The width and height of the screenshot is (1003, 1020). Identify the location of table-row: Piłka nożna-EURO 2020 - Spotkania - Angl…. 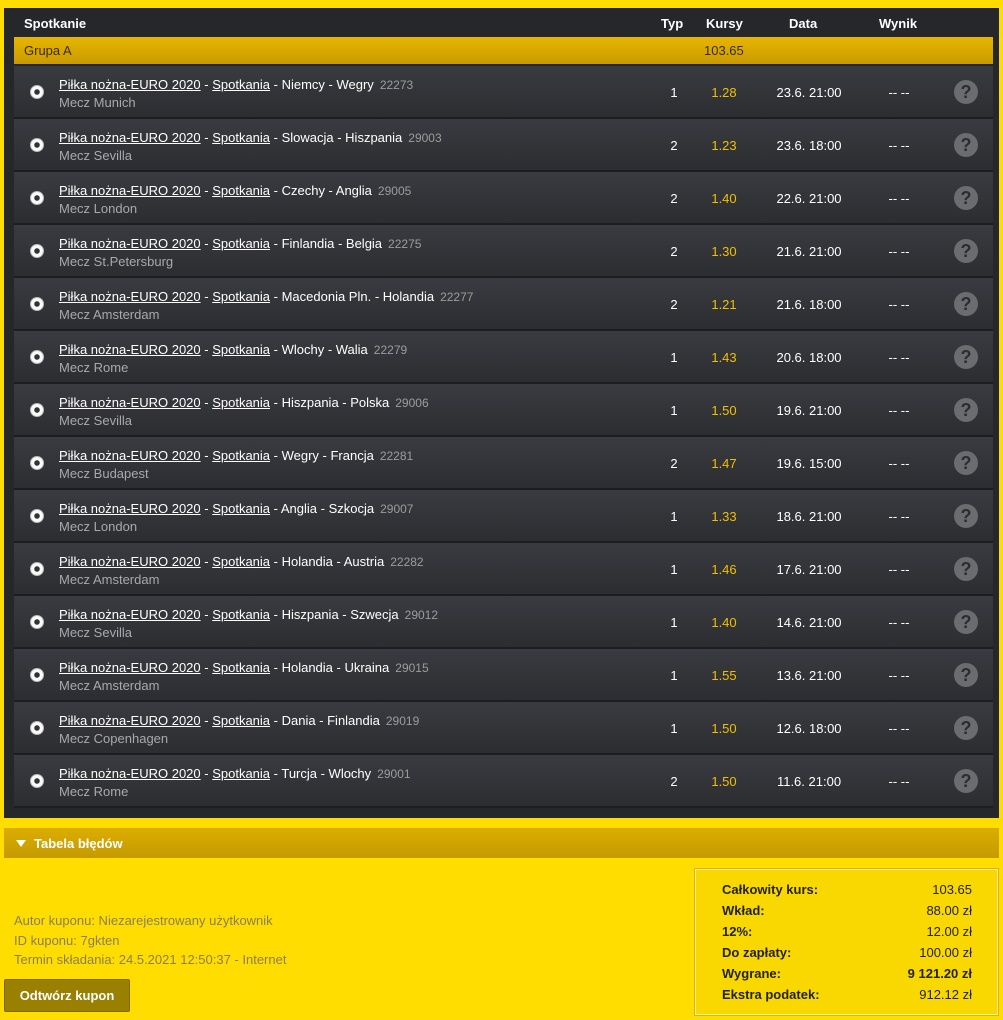
(503, 516).